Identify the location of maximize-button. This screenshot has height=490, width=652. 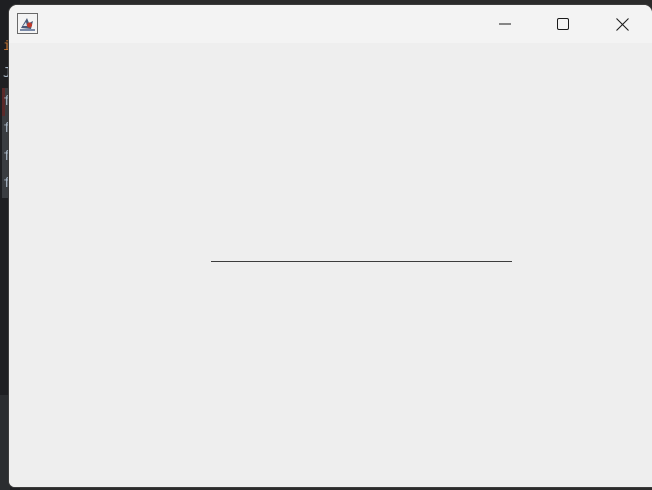
(563, 24).